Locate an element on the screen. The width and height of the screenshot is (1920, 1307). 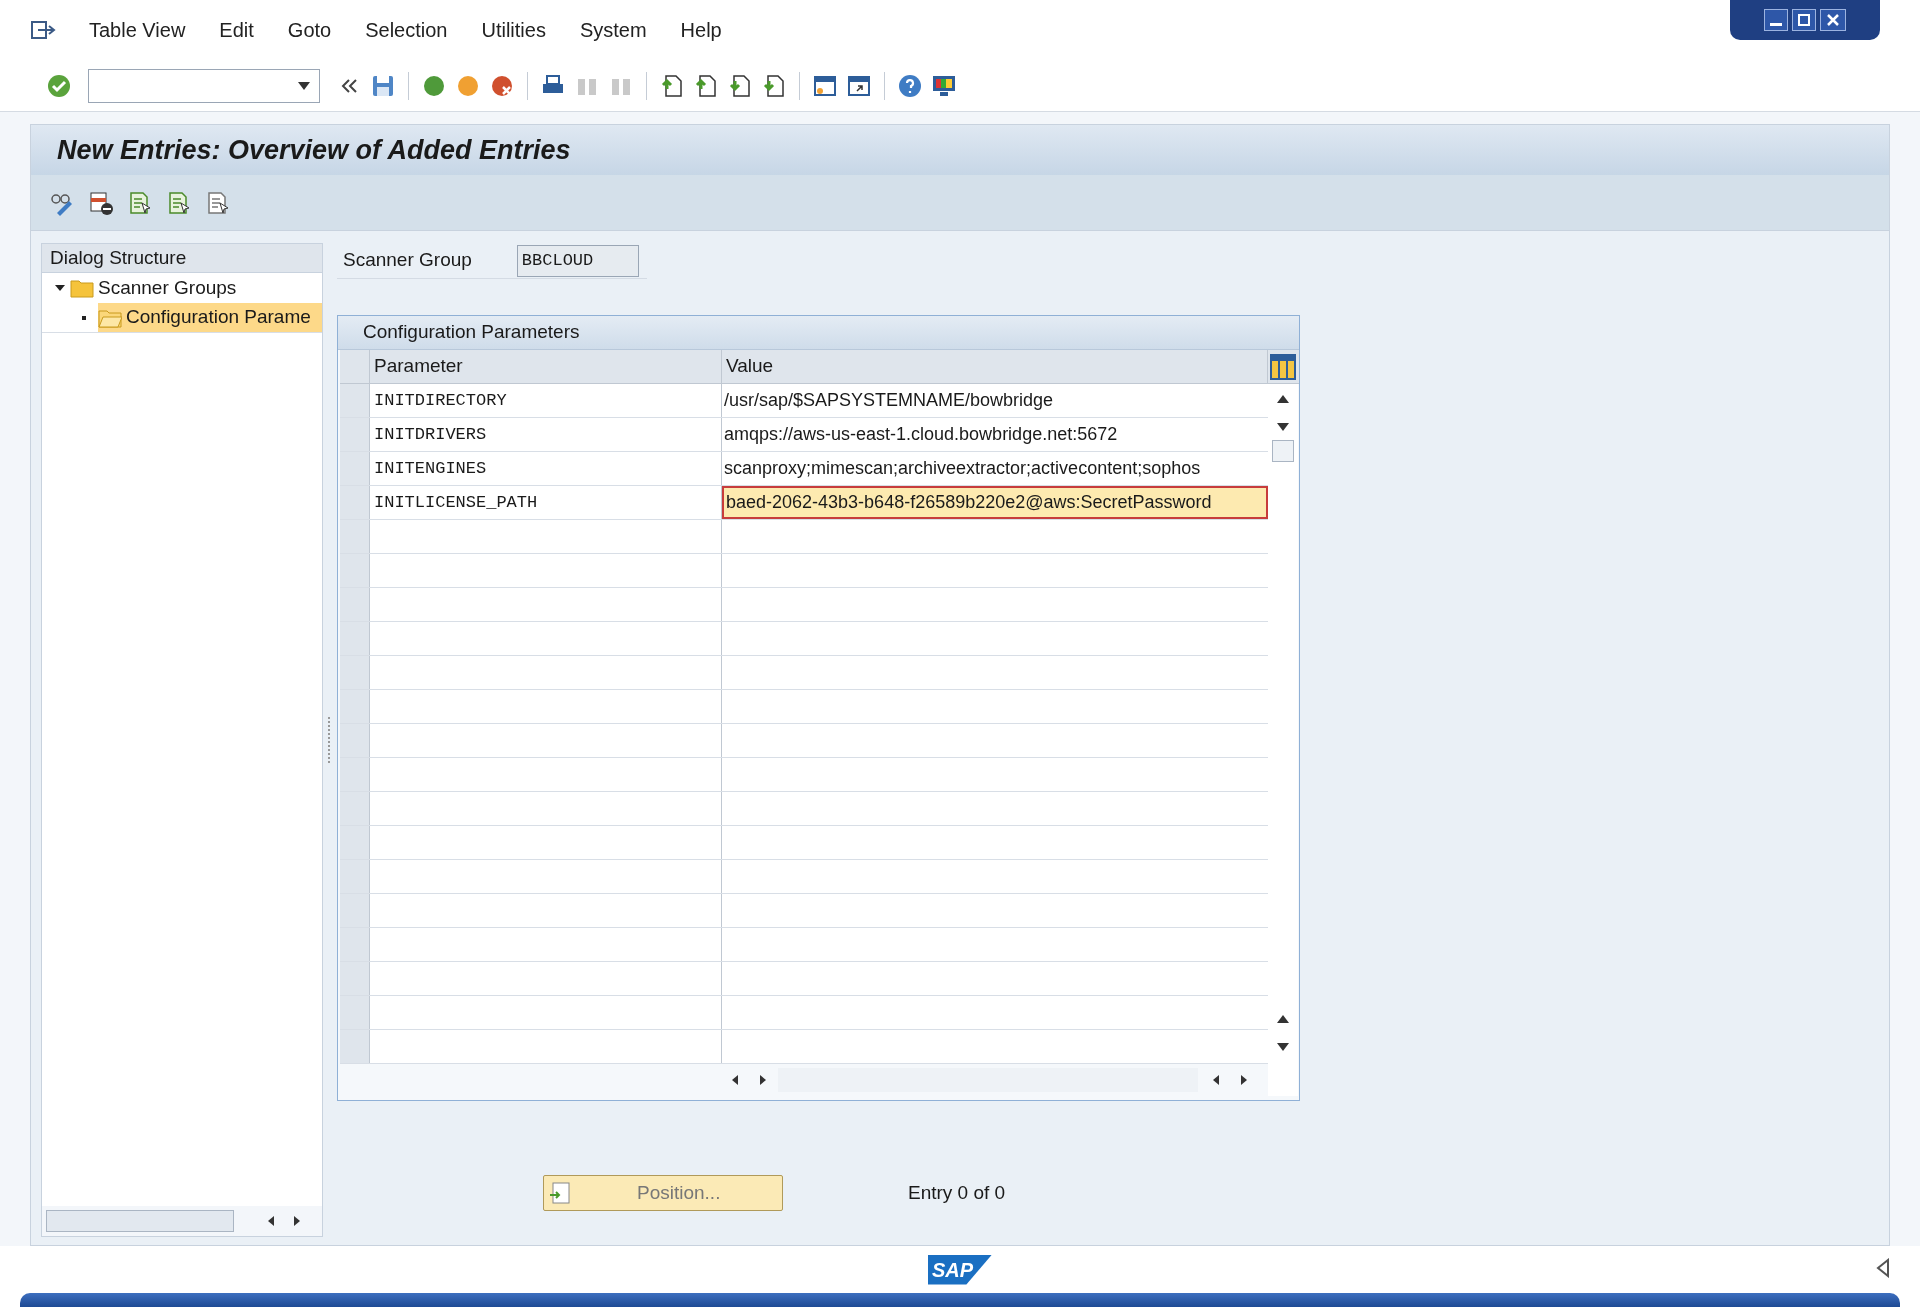
first-page-icon is located at coordinates (672, 85).